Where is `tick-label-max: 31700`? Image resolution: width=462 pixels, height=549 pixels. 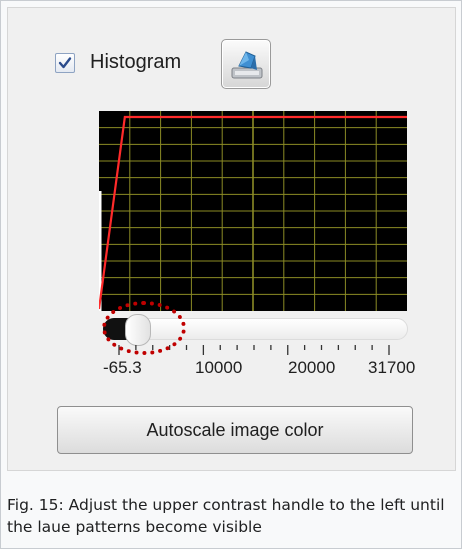 tick-label-max: 31700 is located at coordinates (392, 367).